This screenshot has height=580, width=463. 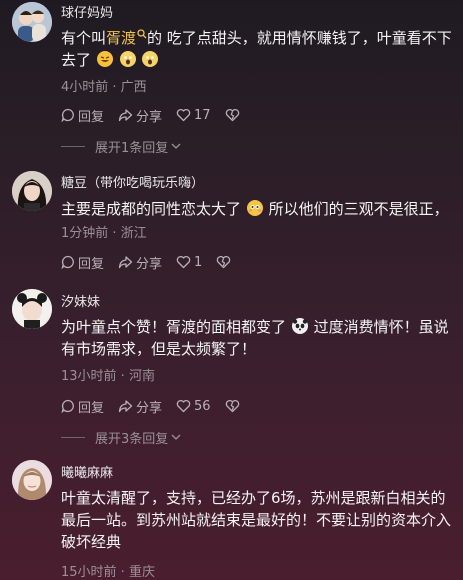 I want to click on like-count: 17, so click(x=202, y=115).